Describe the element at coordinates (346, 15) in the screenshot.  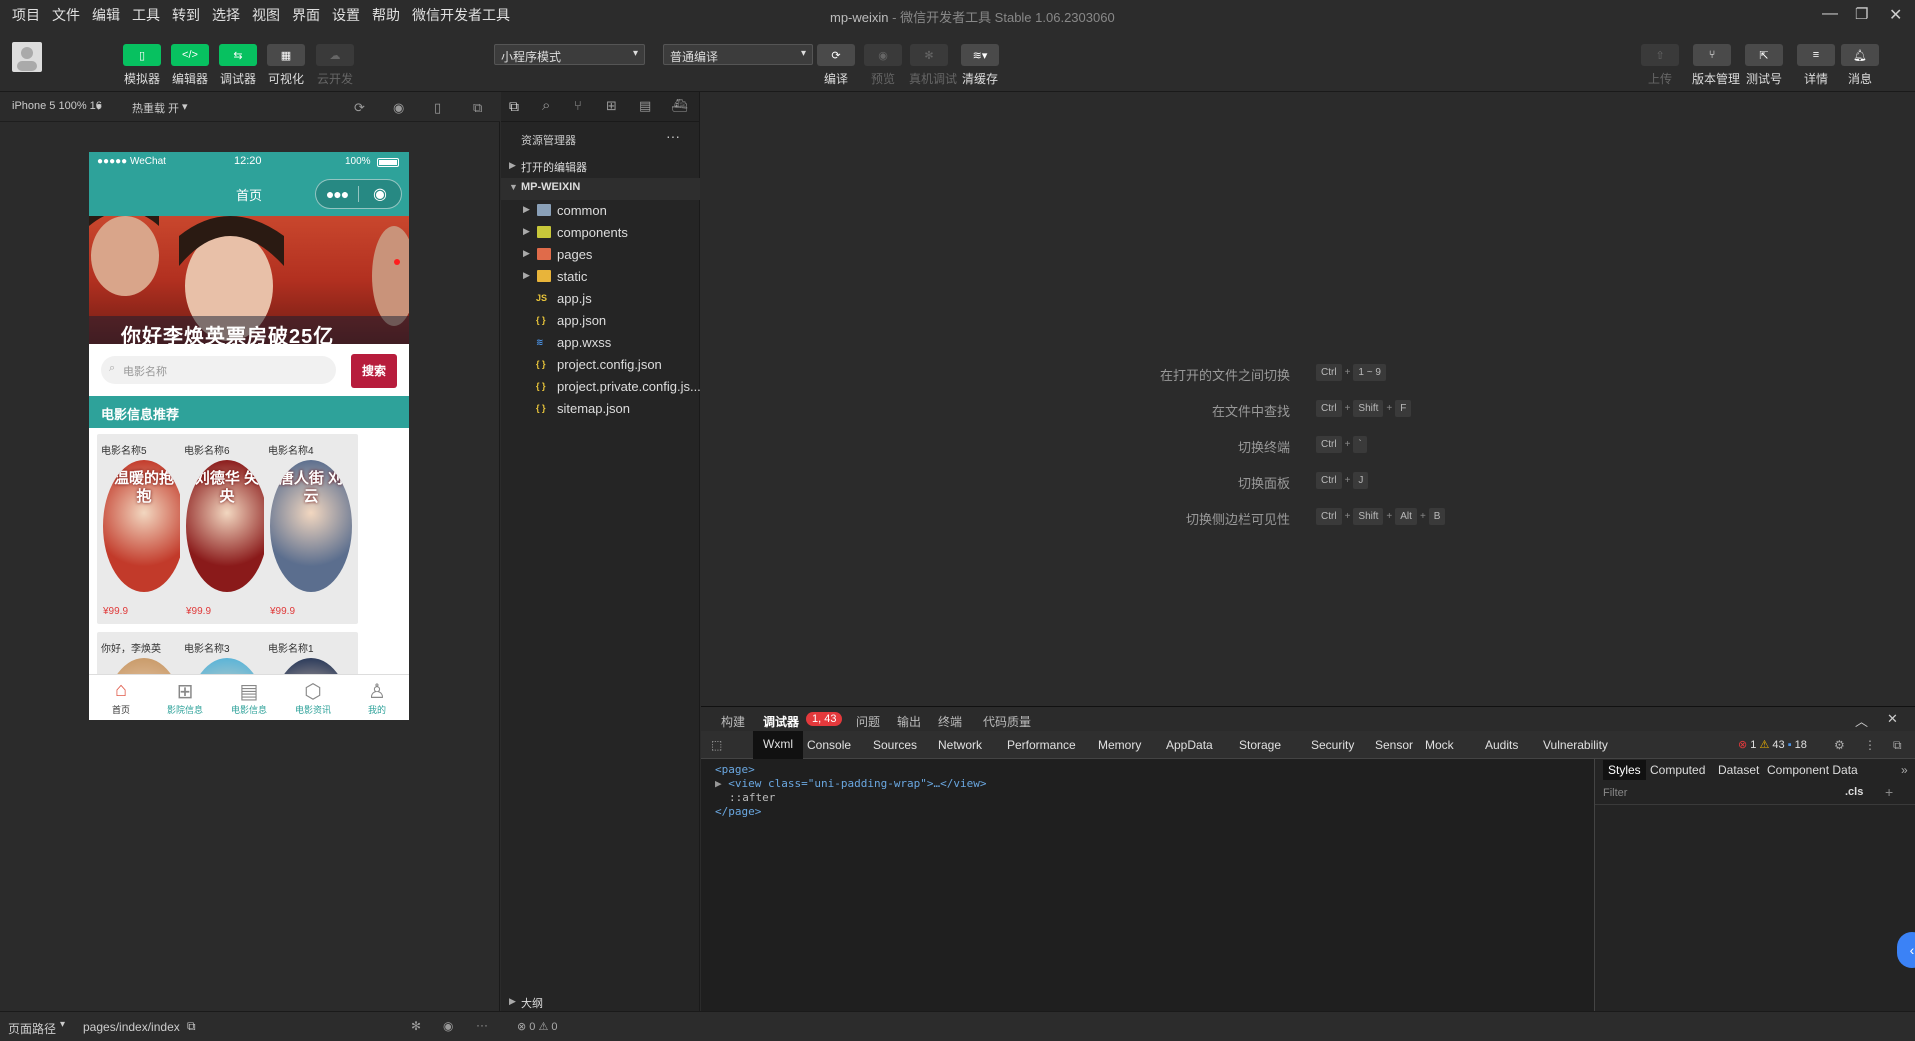
I see `menu-item-8: 设置` at that location.